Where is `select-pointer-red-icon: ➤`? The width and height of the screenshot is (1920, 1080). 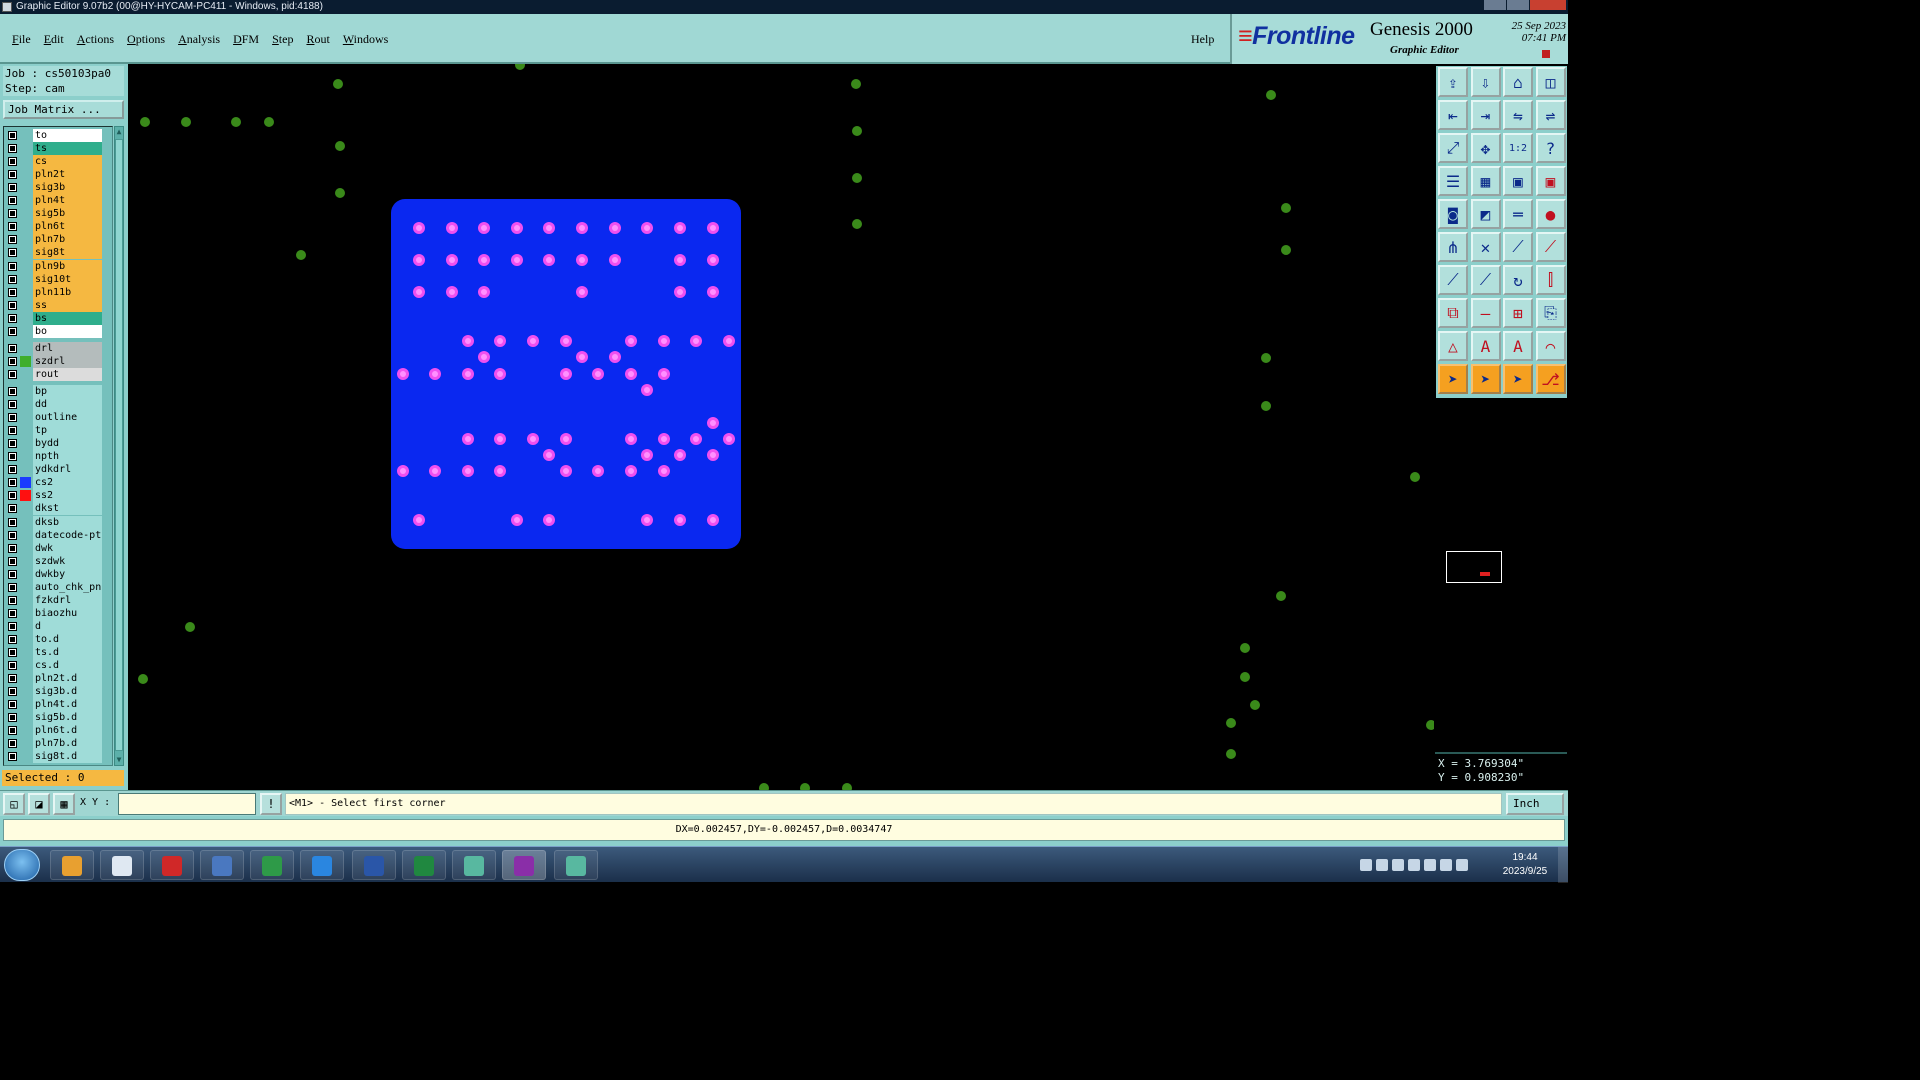
select-pointer-red-icon: ➤ is located at coordinates (1518, 379).